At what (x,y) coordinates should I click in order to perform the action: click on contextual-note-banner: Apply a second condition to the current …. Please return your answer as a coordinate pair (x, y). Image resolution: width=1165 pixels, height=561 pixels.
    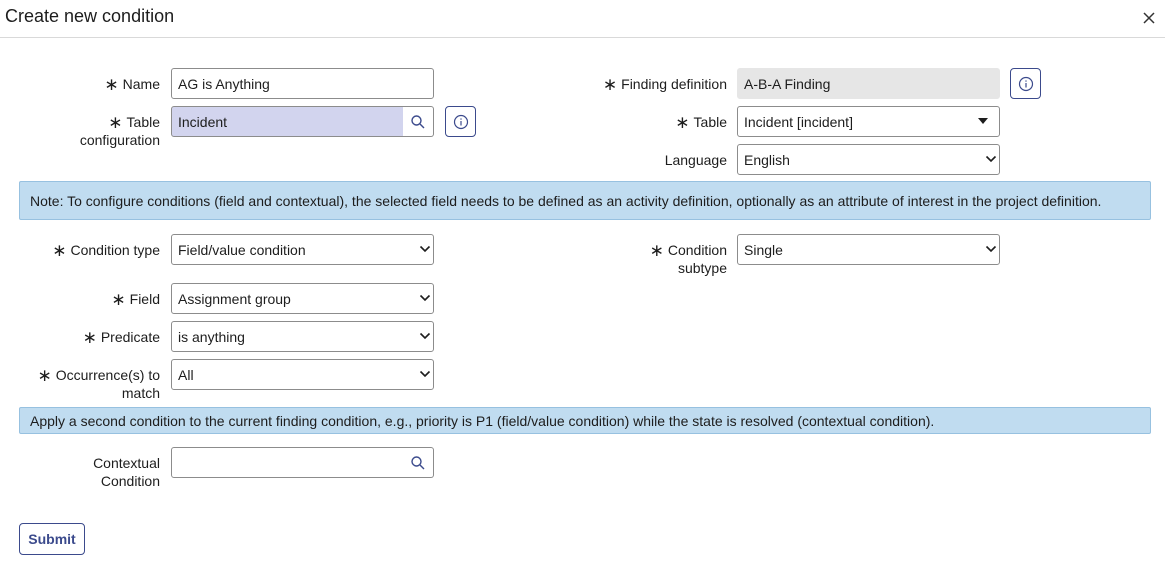
    Looking at the image, I should click on (585, 420).